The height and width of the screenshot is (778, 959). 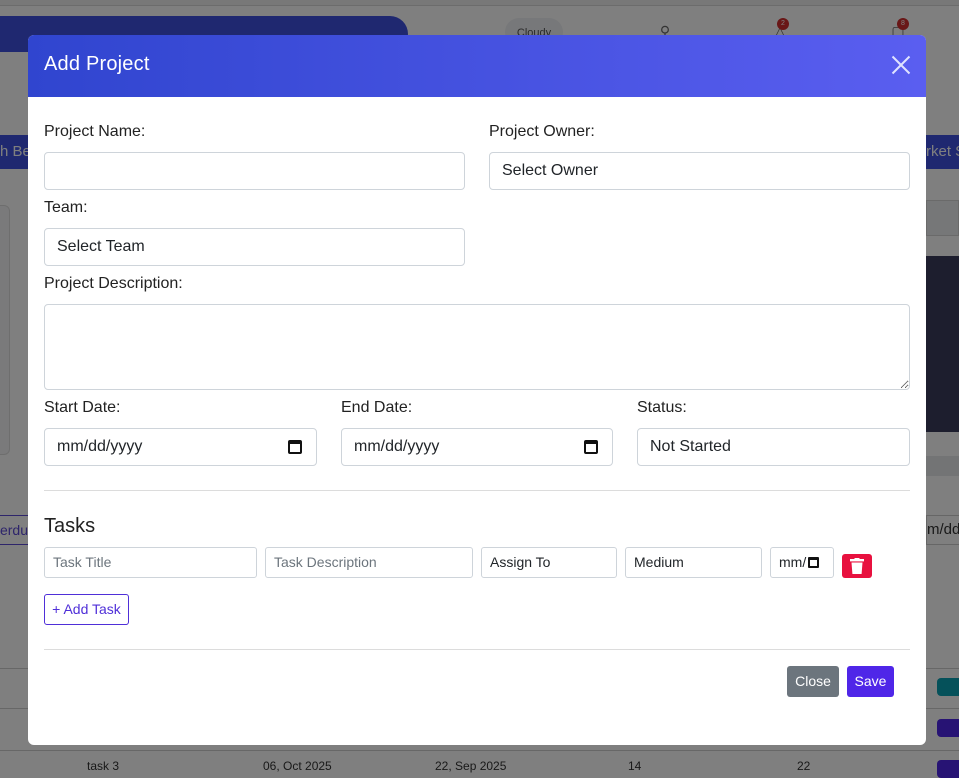 What do you see at coordinates (254, 247) in the screenshot?
I see `team-select: Select Team` at bounding box center [254, 247].